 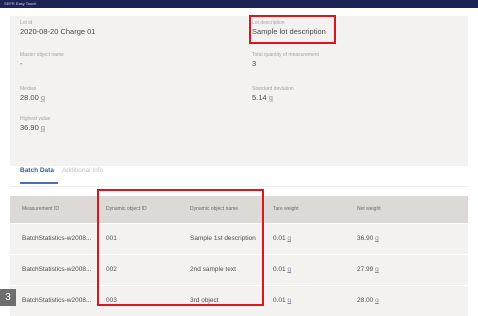 What do you see at coordinates (8, 297) in the screenshot?
I see `step-number-badge: 3` at bounding box center [8, 297].